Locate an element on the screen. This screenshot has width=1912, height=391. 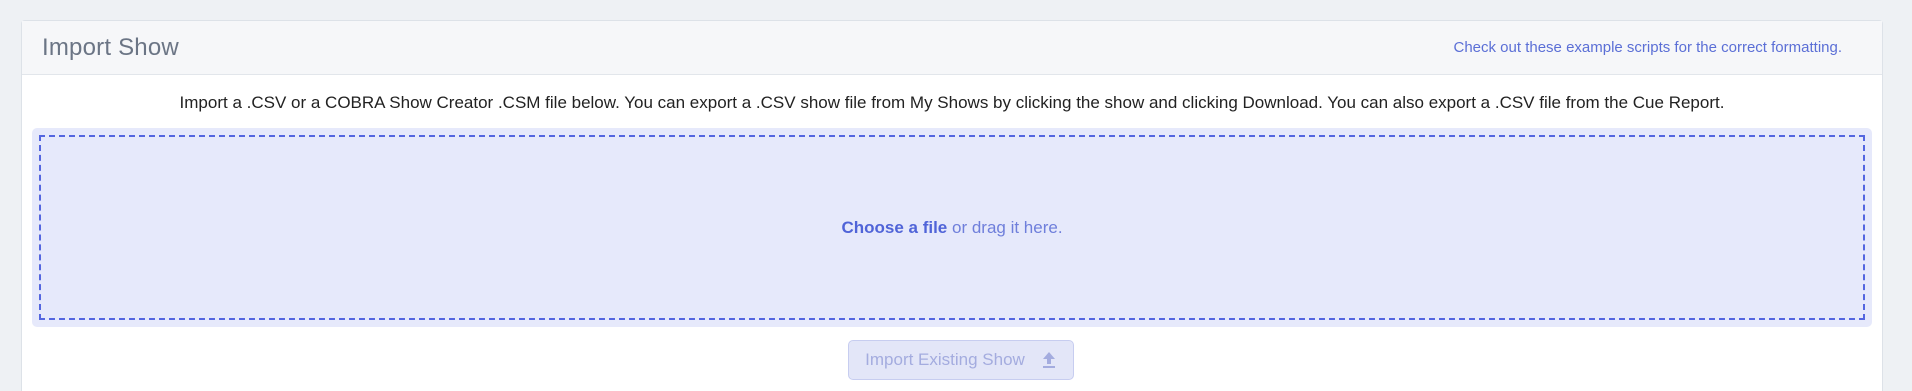
drag-hint: or drag it here. is located at coordinates (1005, 227).